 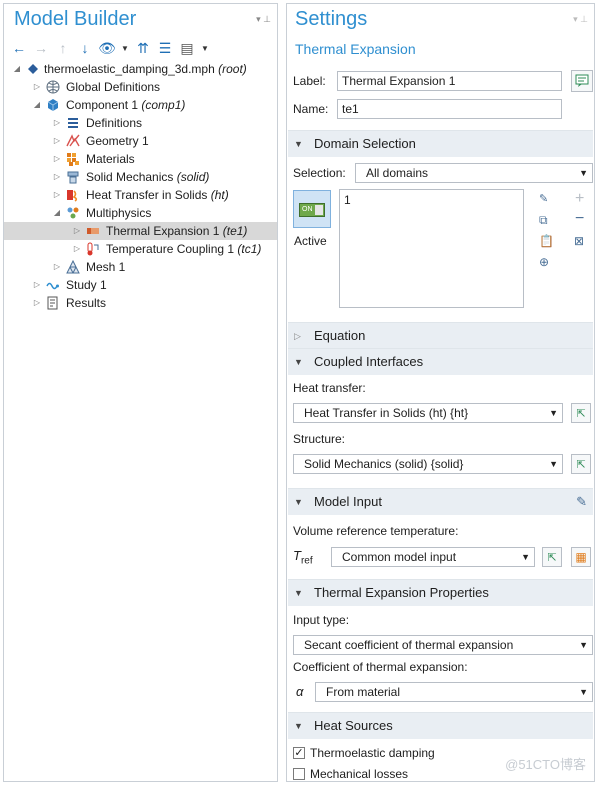 I want to click on structure-dropdown: Solid Mechanics (solid) {solid} ▼, so click(x=428, y=464).